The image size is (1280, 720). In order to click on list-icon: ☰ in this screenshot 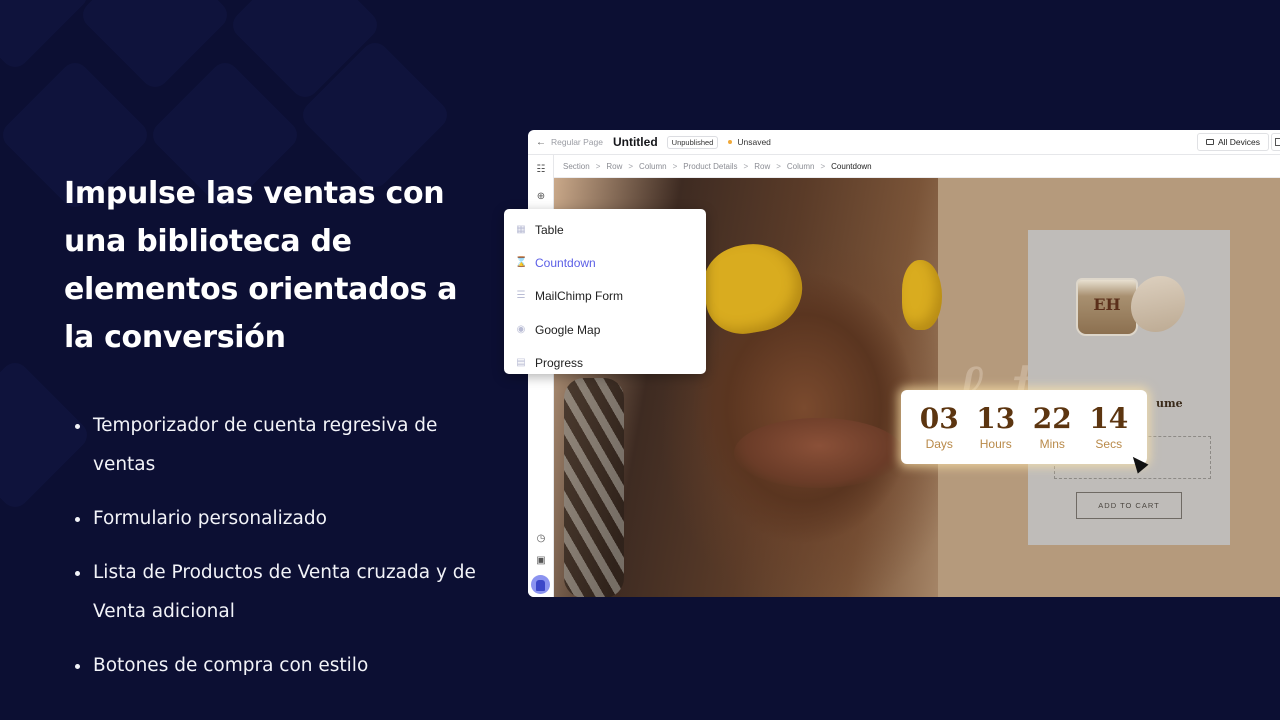, I will do `click(521, 296)`.